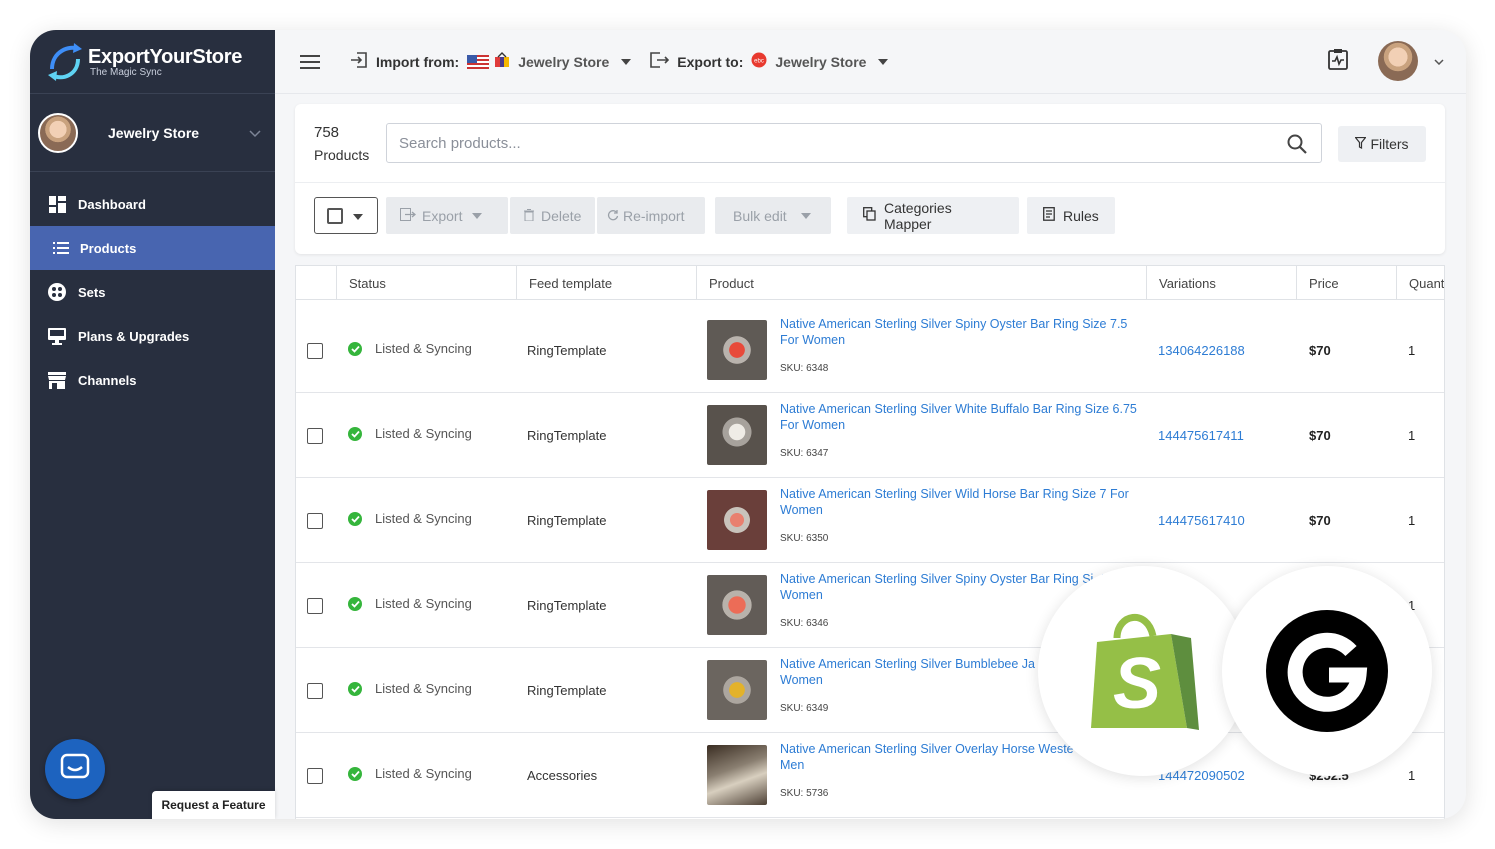 The height and width of the screenshot is (849, 1495). I want to click on export-button: Export, so click(447, 215).